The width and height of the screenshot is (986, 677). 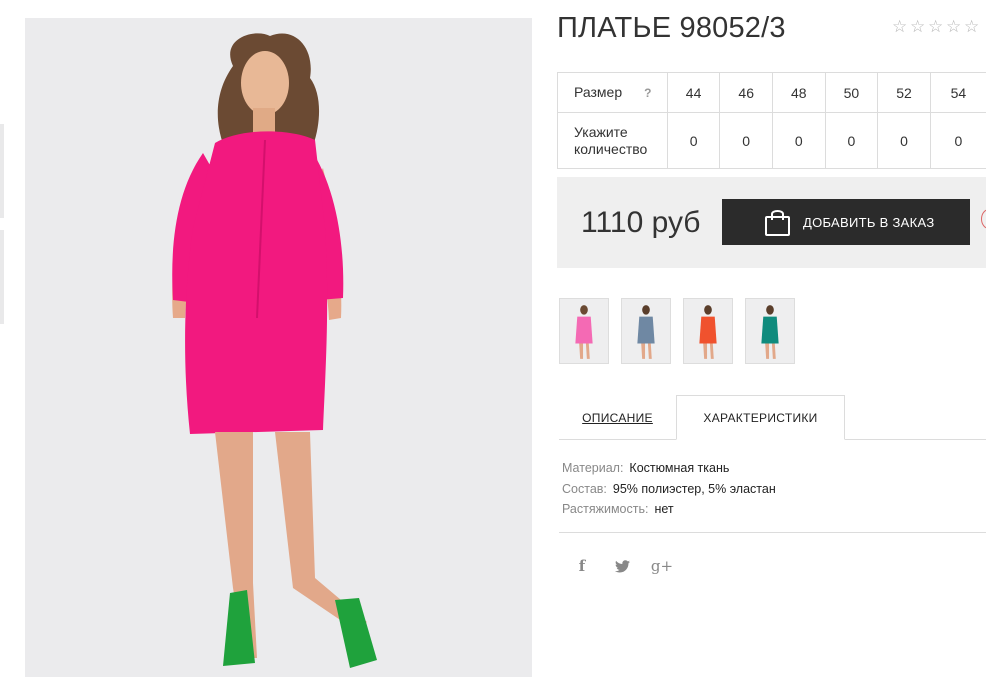 I want to click on help-icon: ?, so click(x=647, y=93).